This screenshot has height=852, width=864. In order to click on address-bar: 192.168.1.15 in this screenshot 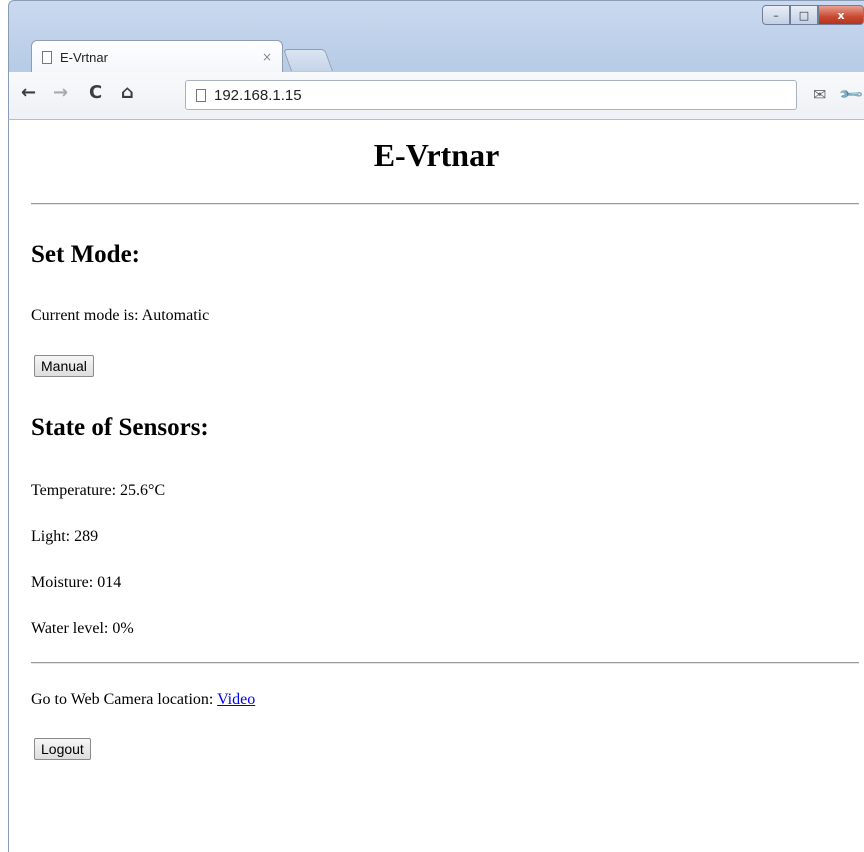, I will do `click(491, 95)`.